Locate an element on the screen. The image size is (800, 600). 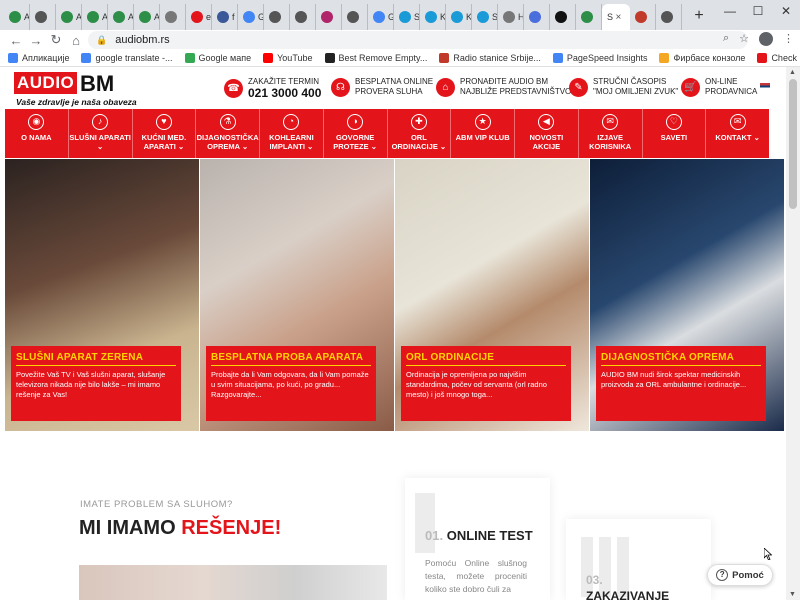
bookmark-item: Апликације is located at coordinates (38, 58).